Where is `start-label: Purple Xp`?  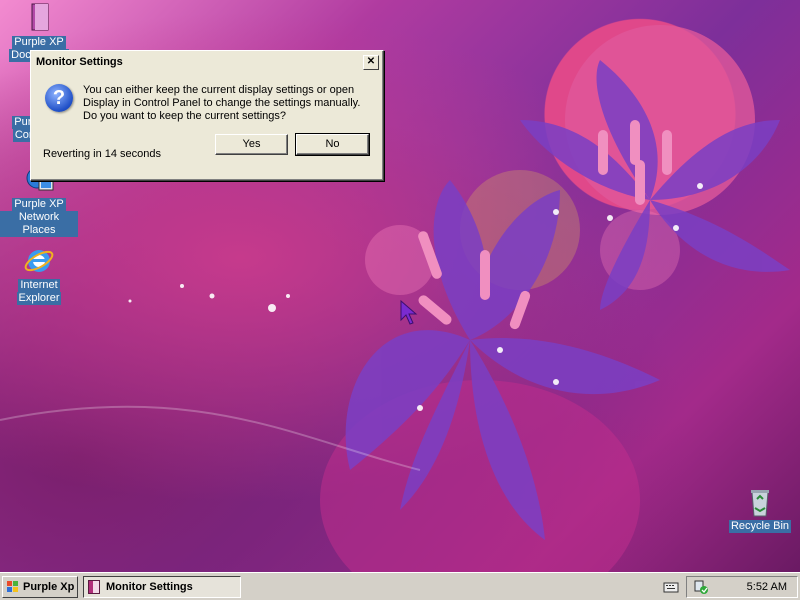
start-label: Purple Xp is located at coordinates (49, 587).